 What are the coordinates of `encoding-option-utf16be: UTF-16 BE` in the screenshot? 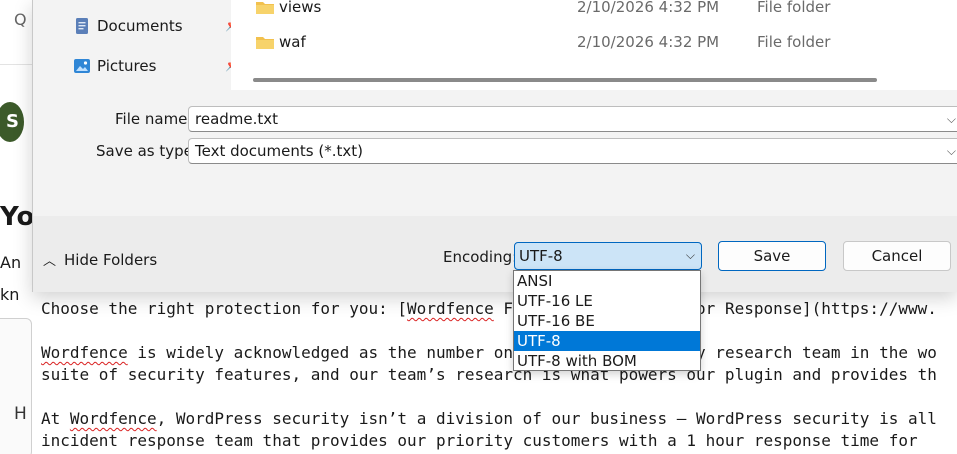 It's located at (607, 321).